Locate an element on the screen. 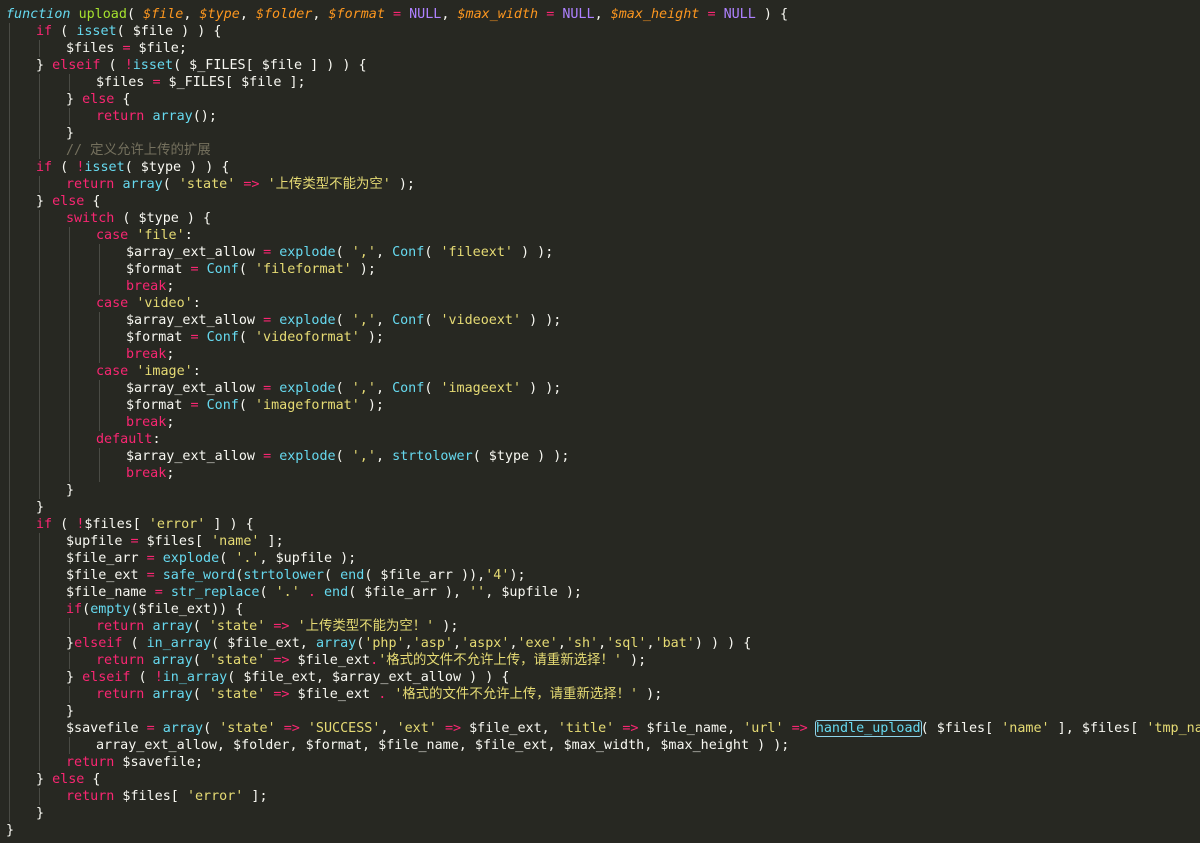  code-line: return array( 'state' => '上传类型不能为空！' ); is located at coordinates (277, 626).